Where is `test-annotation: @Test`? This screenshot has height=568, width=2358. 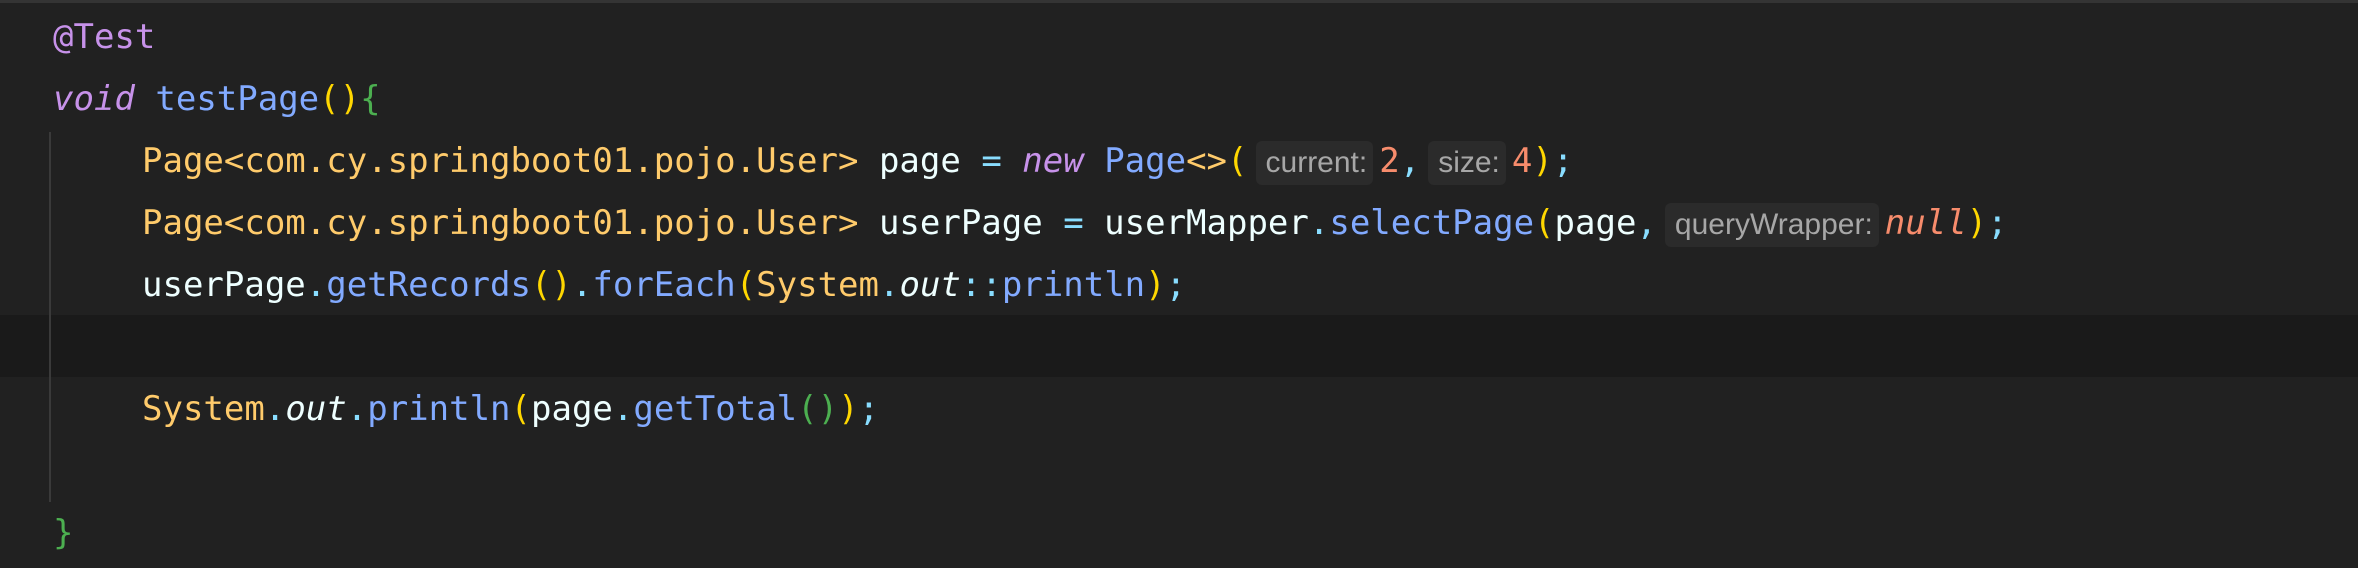
test-annotation: @Test is located at coordinates (104, 37).